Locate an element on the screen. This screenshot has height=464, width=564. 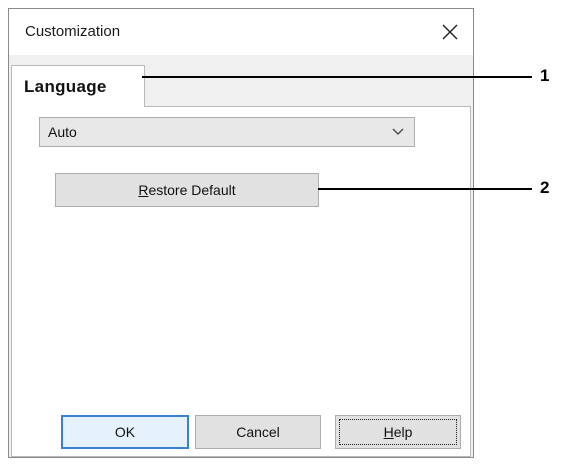
chevron-down-icon is located at coordinates (398, 131).